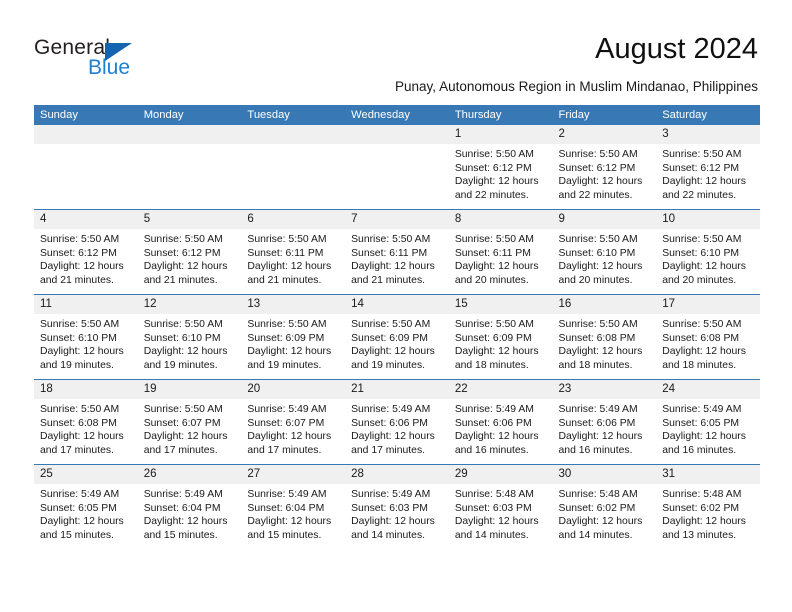 The image size is (792, 612). I want to click on daylight-text: and 14 minutes., so click(388, 535).